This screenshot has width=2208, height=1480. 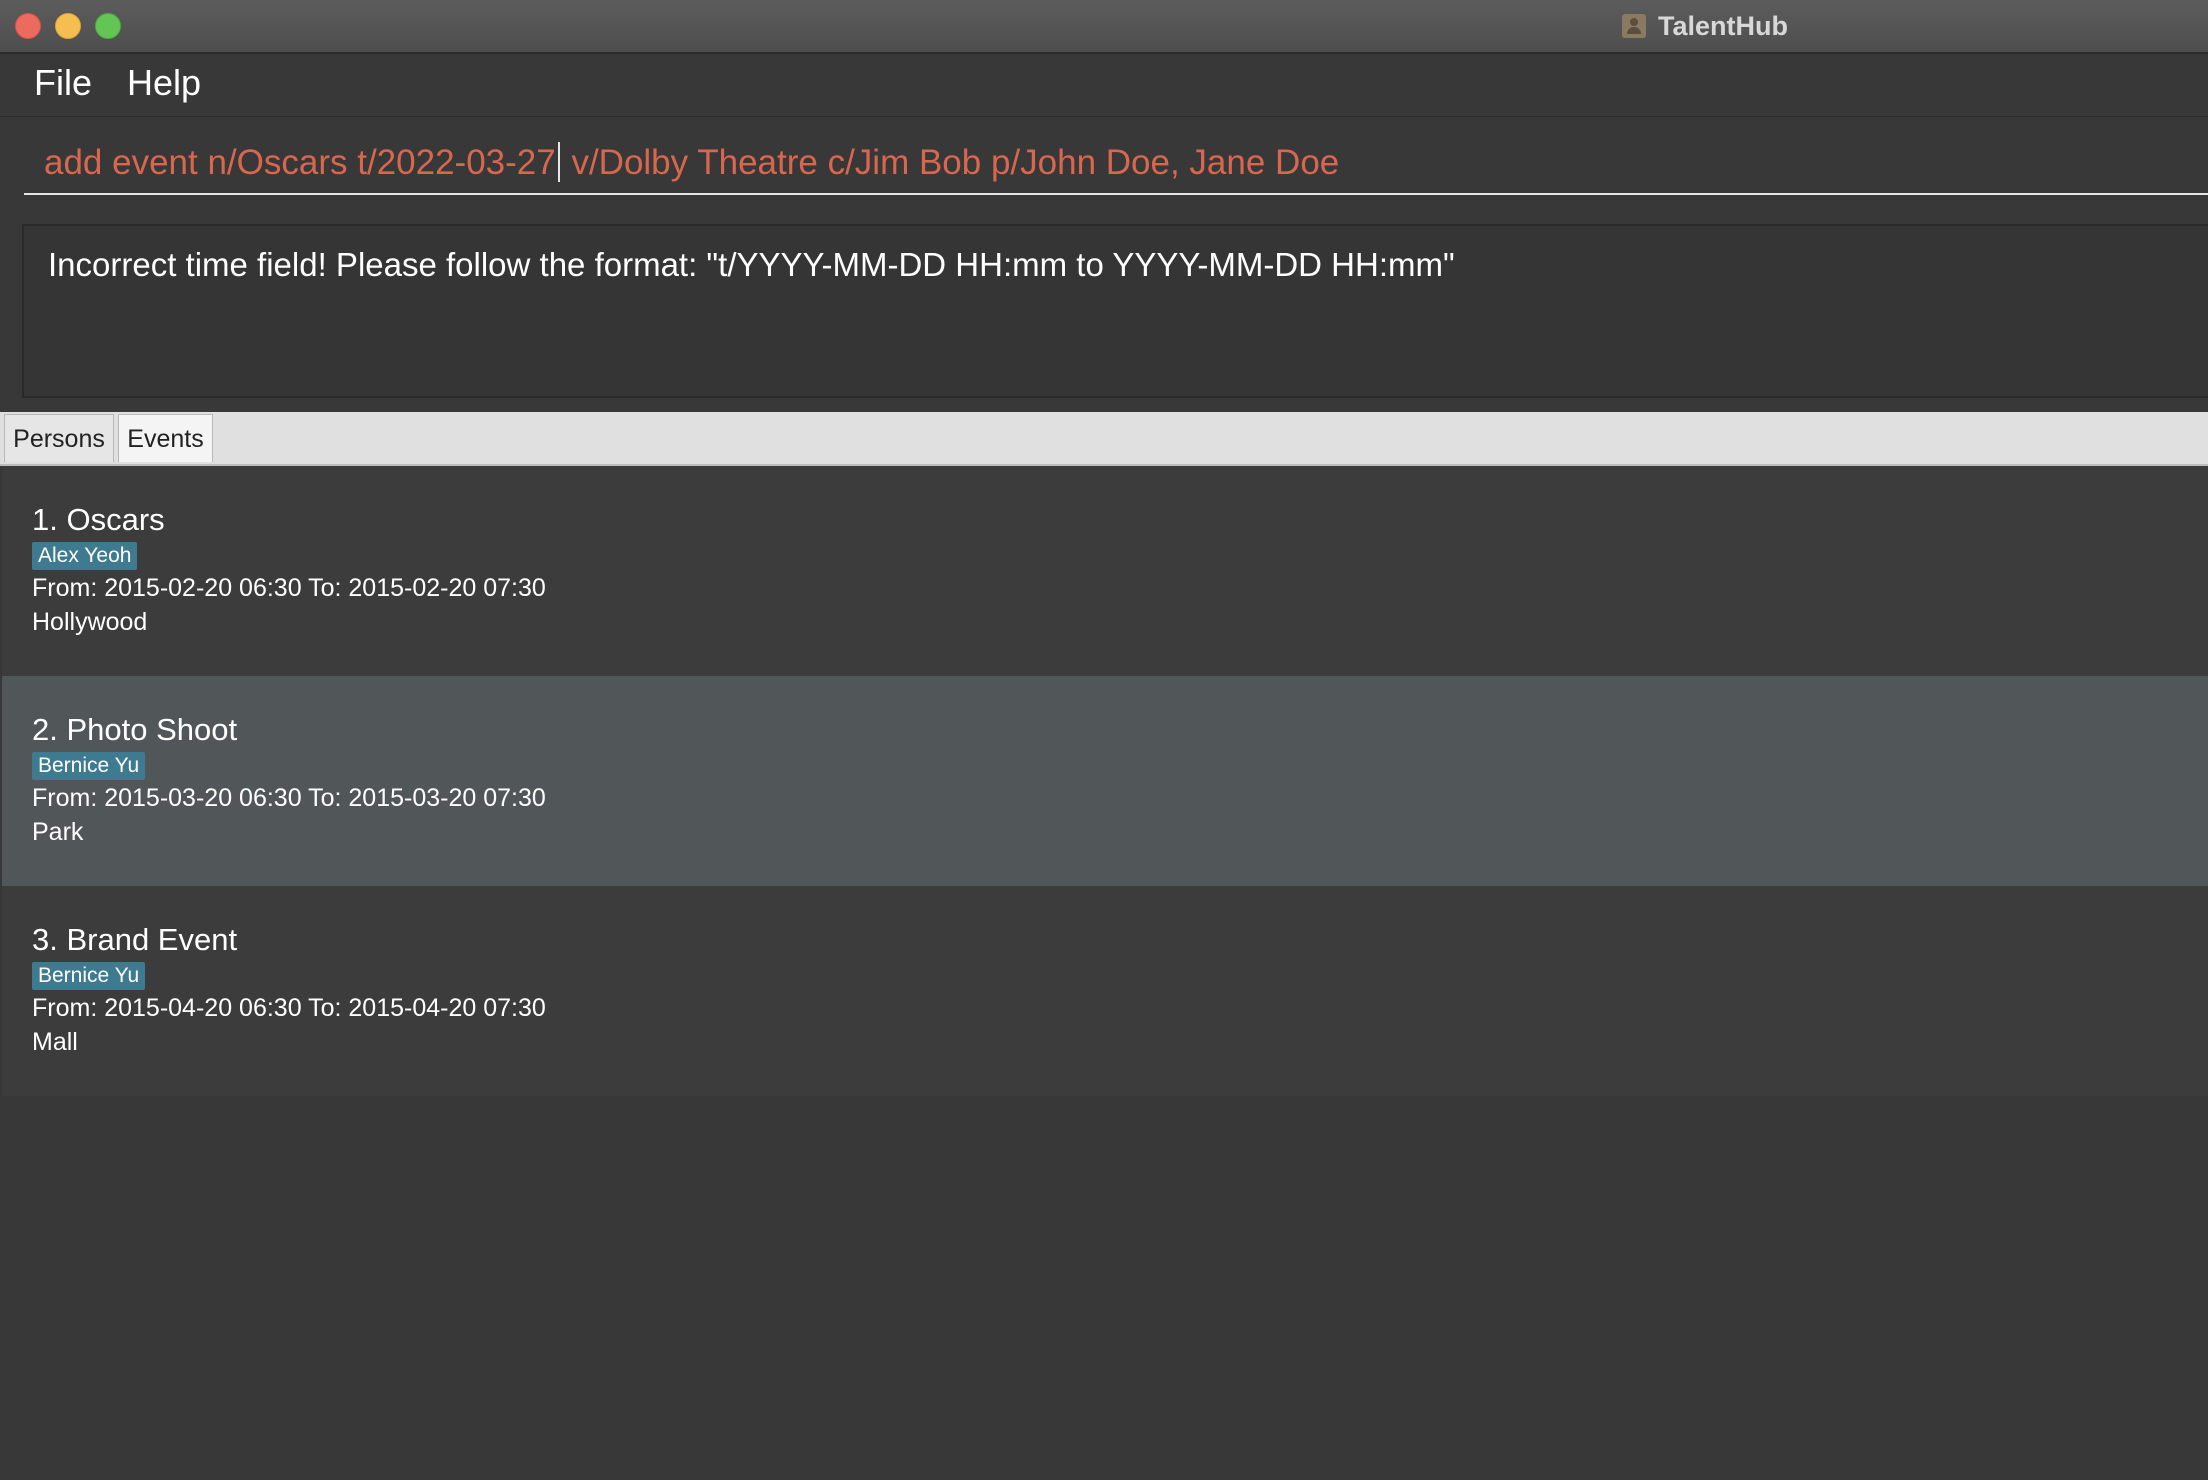 What do you see at coordinates (1104, 439) in the screenshot?
I see `tab-bar: Persons Events` at bounding box center [1104, 439].